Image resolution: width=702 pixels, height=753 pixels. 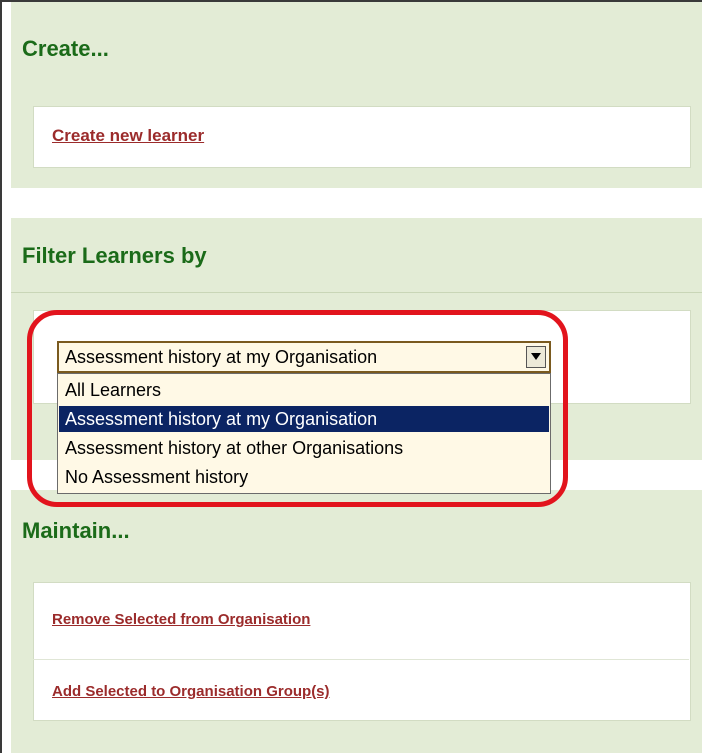 What do you see at coordinates (361, 659) in the screenshot?
I see `maintain-links-divider` at bounding box center [361, 659].